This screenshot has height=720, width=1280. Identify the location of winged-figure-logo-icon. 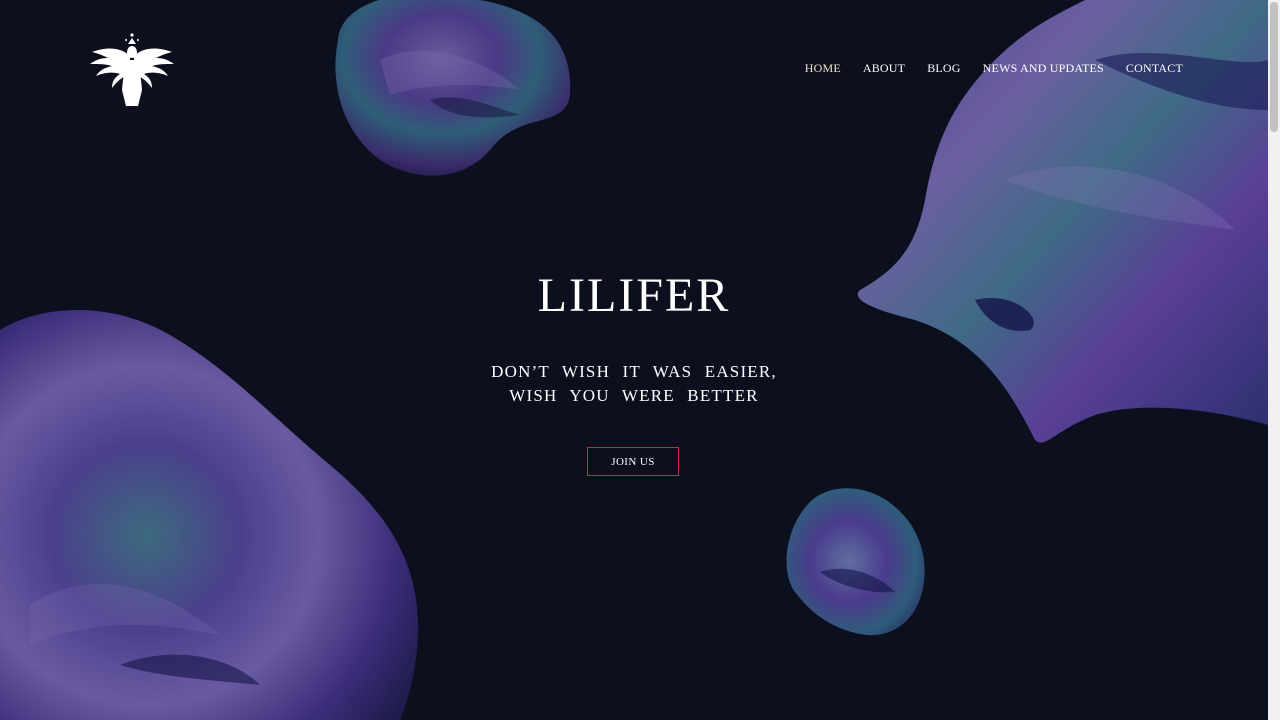
(132, 69).